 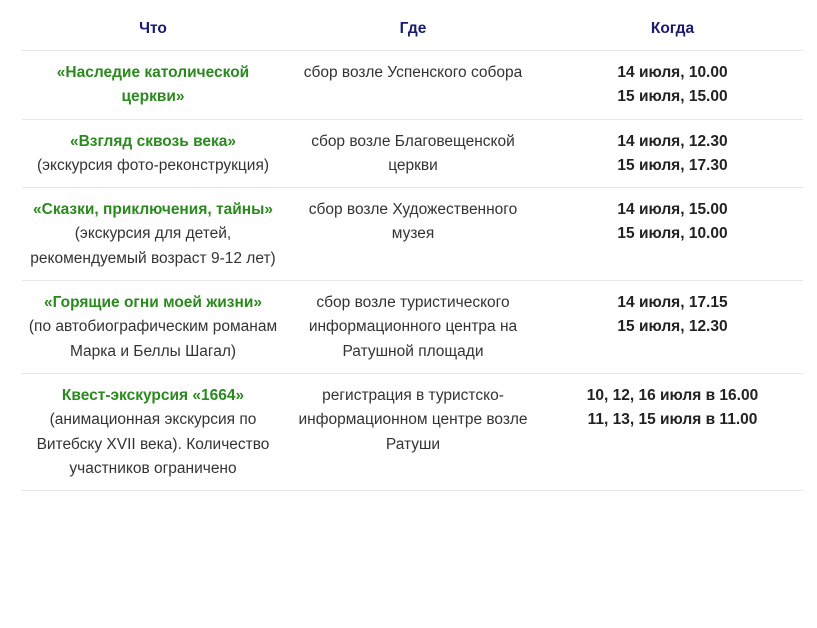 I want to click on header-row: Что Где Когда, so click(x=412, y=29).